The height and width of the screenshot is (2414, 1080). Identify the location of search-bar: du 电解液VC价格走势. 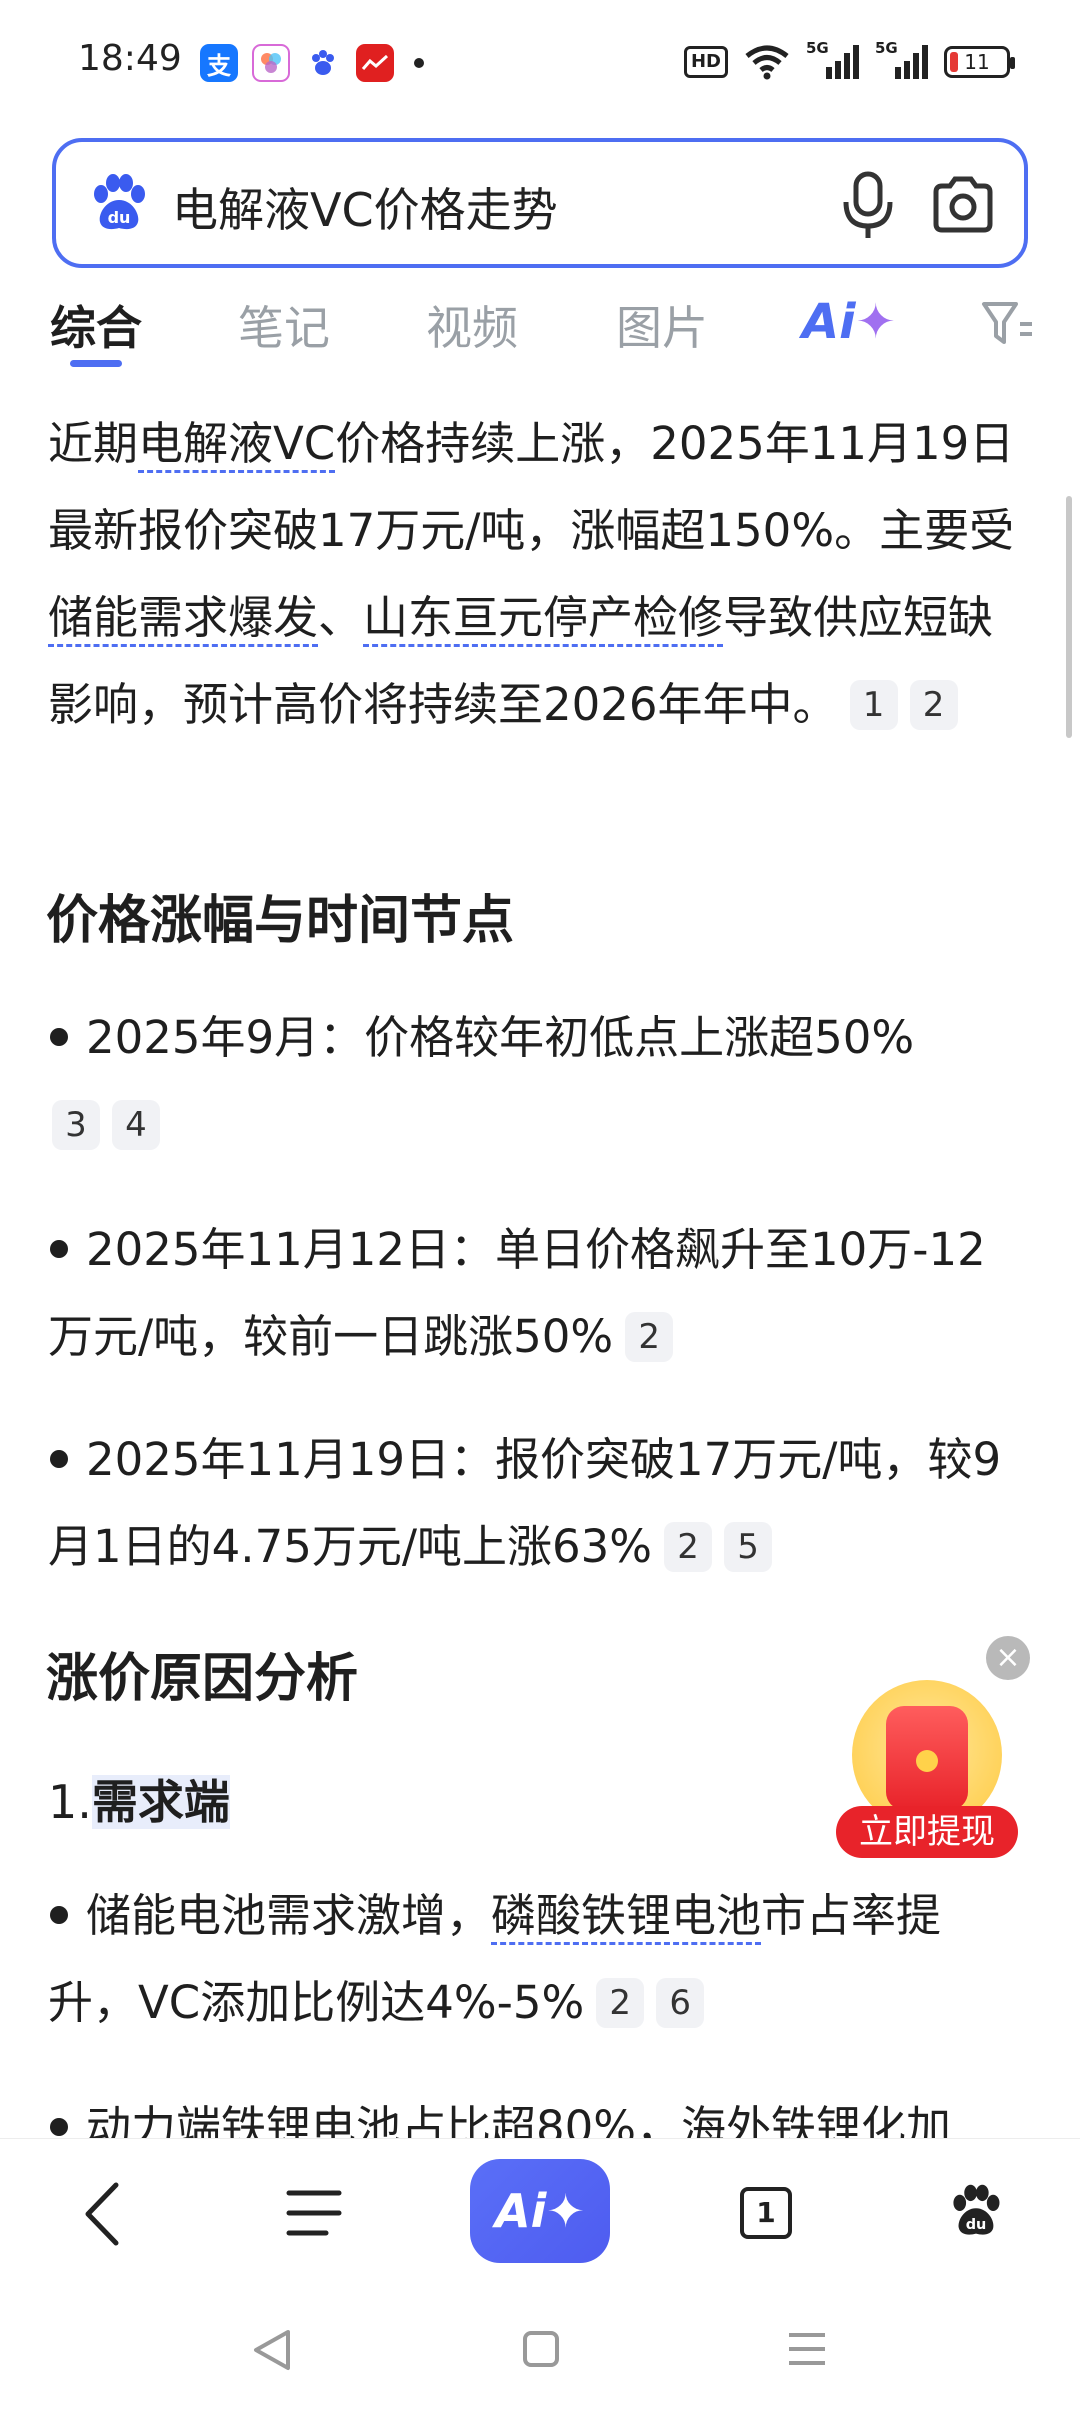
(540, 203).